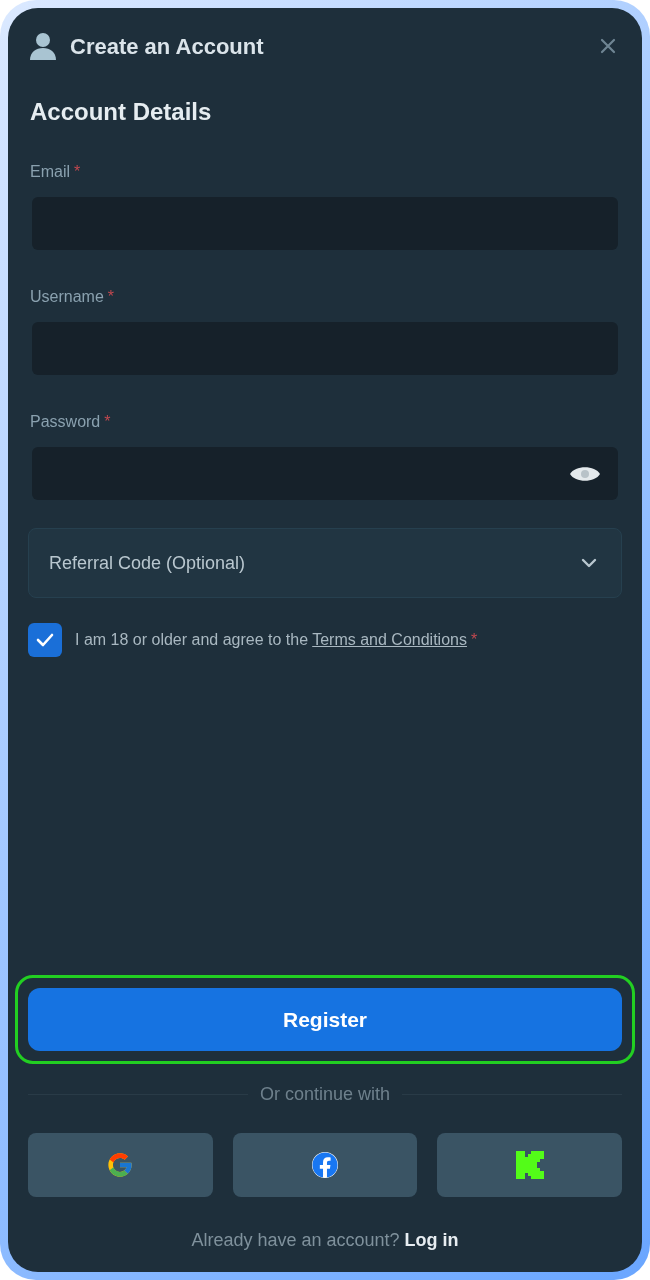 The image size is (650, 1280). I want to click on user-icon, so click(43, 46).